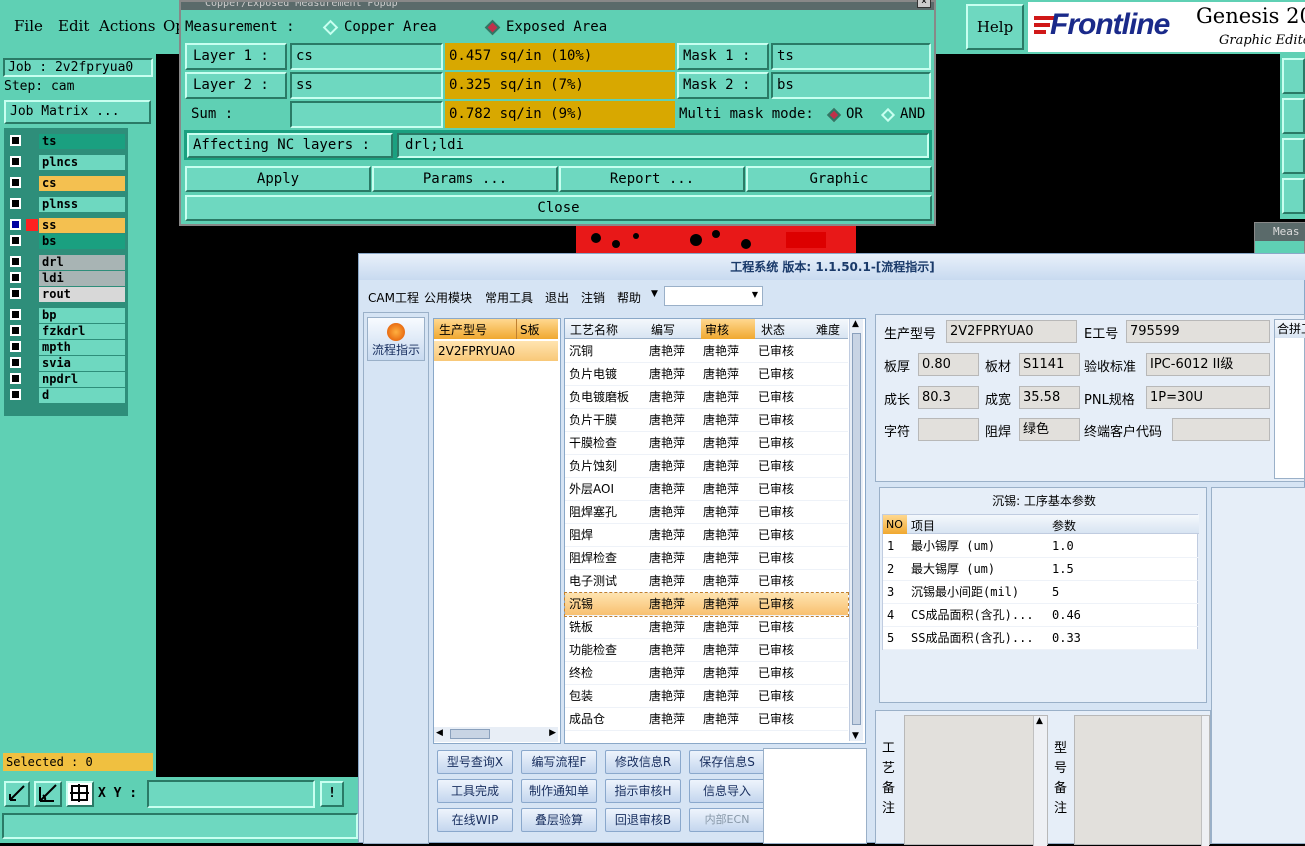 The width and height of the screenshot is (1305, 846). Describe the element at coordinates (1049, 429) in the screenshot. I see `solder-mask-field: 绿色` at that location.